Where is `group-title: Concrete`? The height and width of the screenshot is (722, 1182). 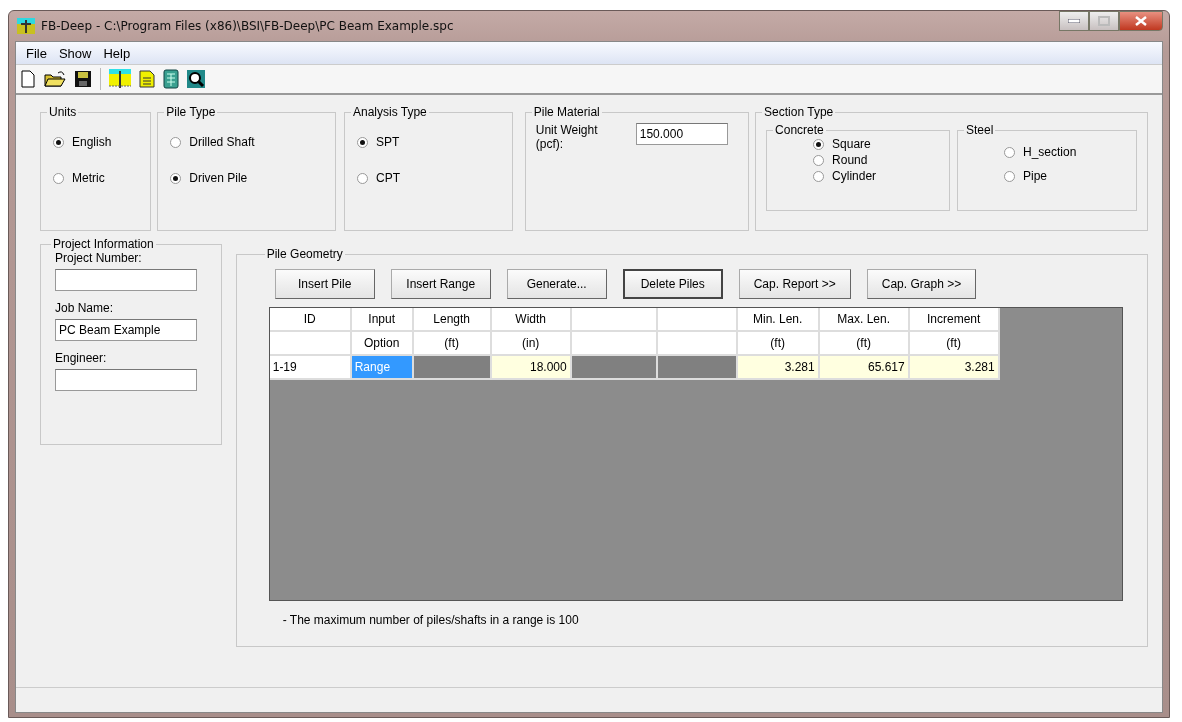 group-title: Concrete is located at coordinates (799, 130).